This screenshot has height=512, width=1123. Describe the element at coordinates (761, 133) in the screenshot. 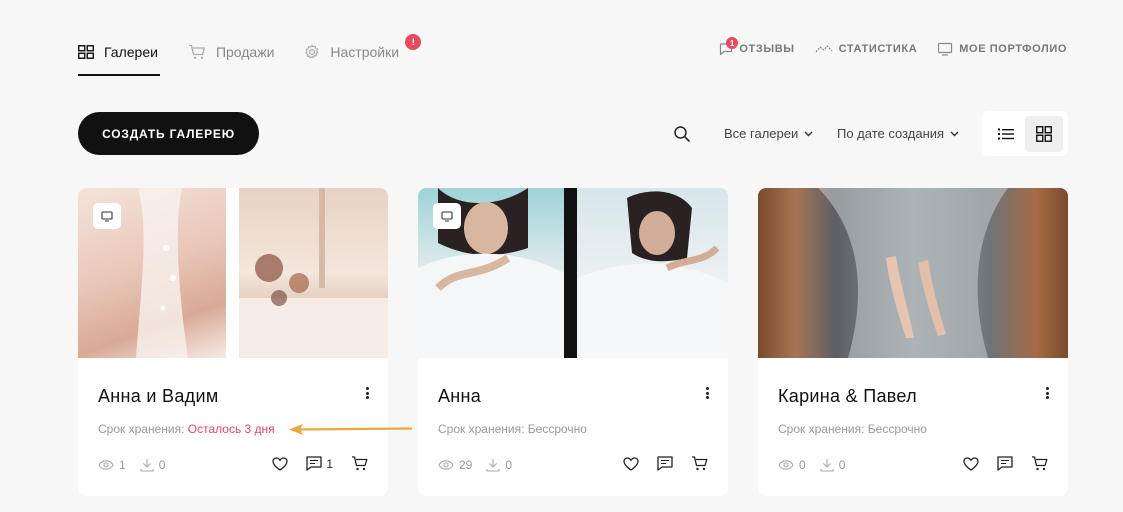

I see `gallery-filter-value: Все галереи` at that location.